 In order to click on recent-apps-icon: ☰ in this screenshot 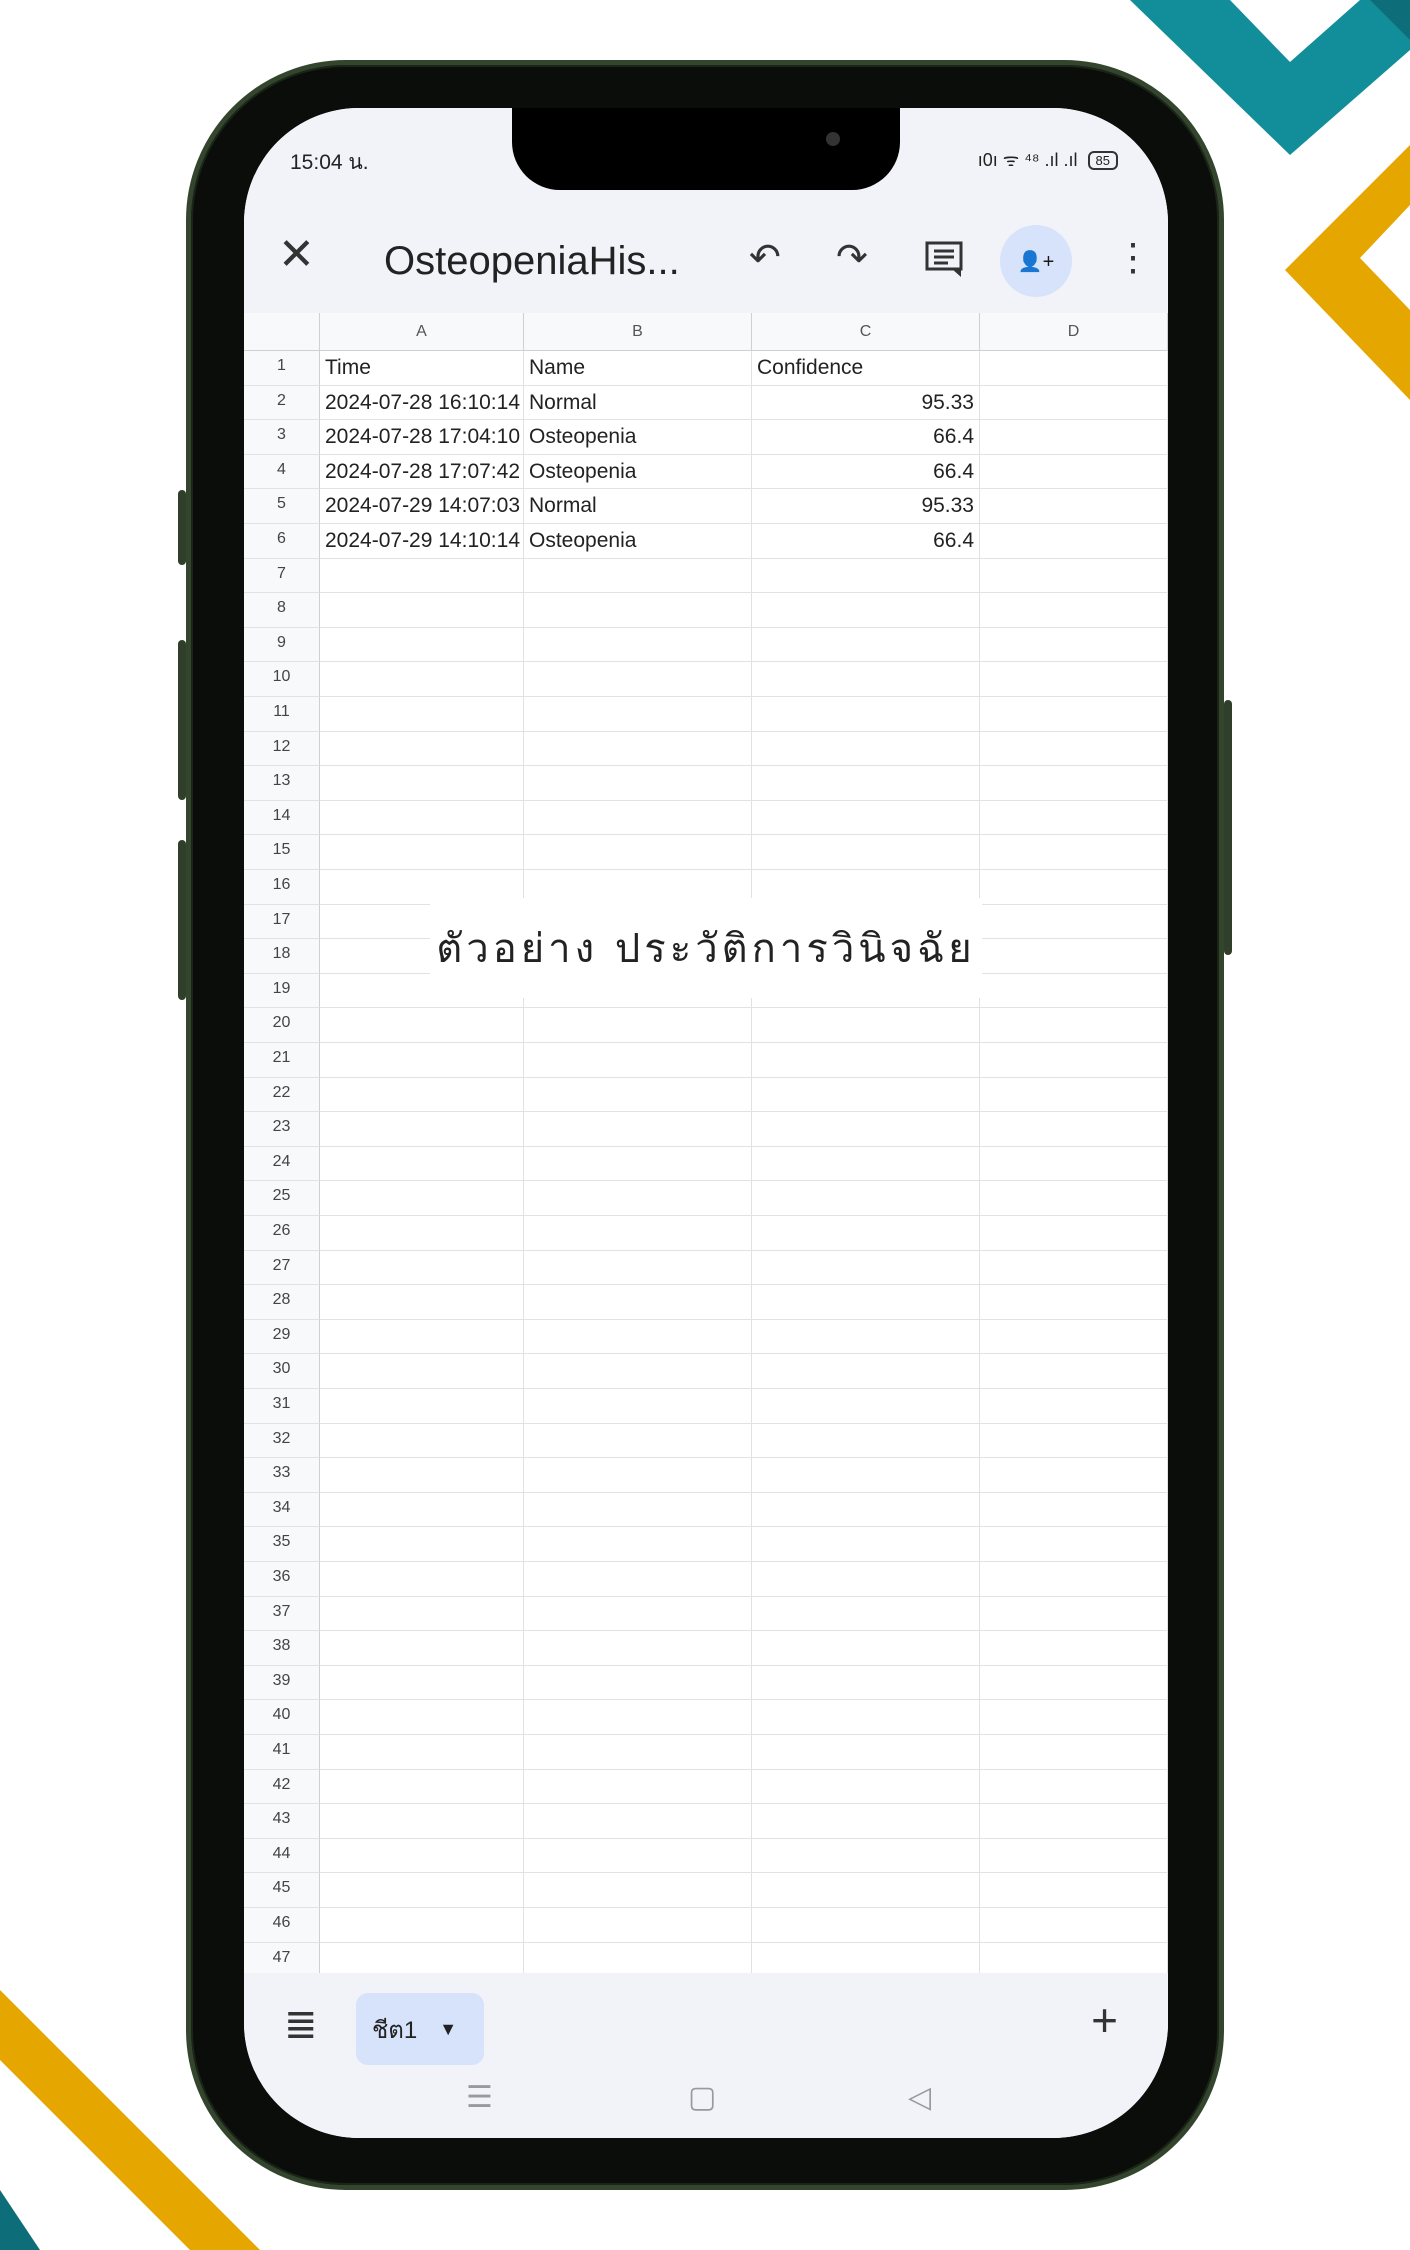, I will do `click(479, 2098)`.